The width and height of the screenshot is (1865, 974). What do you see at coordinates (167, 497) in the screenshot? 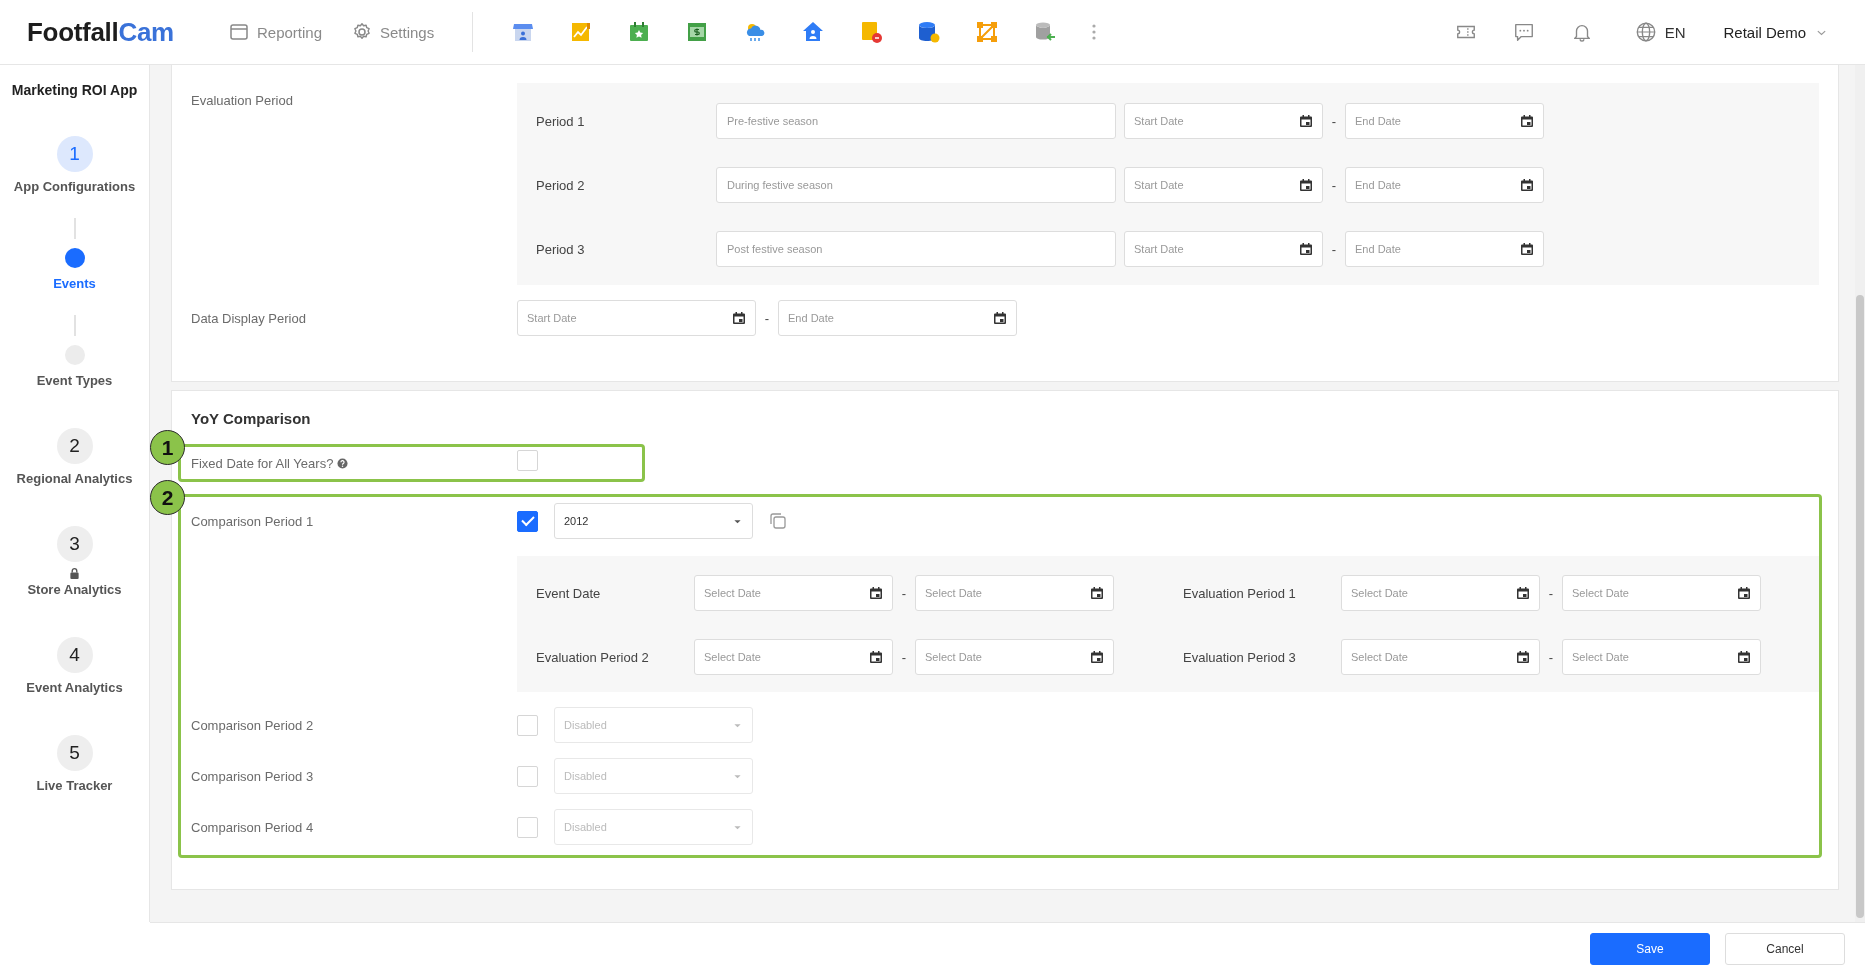
I see `annotation-badge: 2` at bounding box center [167, 497].